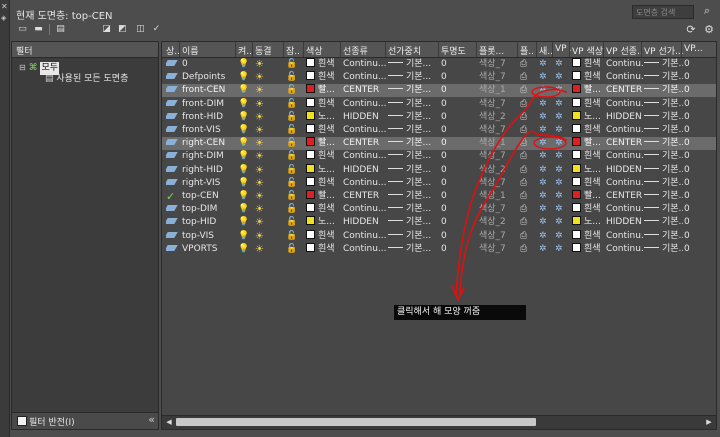 The height and width of the screenshot is (437, 720). Describe the element at coordinates (60, 29) in the screenshot. I see `layer-states-manager-icon: ▤` at that location.